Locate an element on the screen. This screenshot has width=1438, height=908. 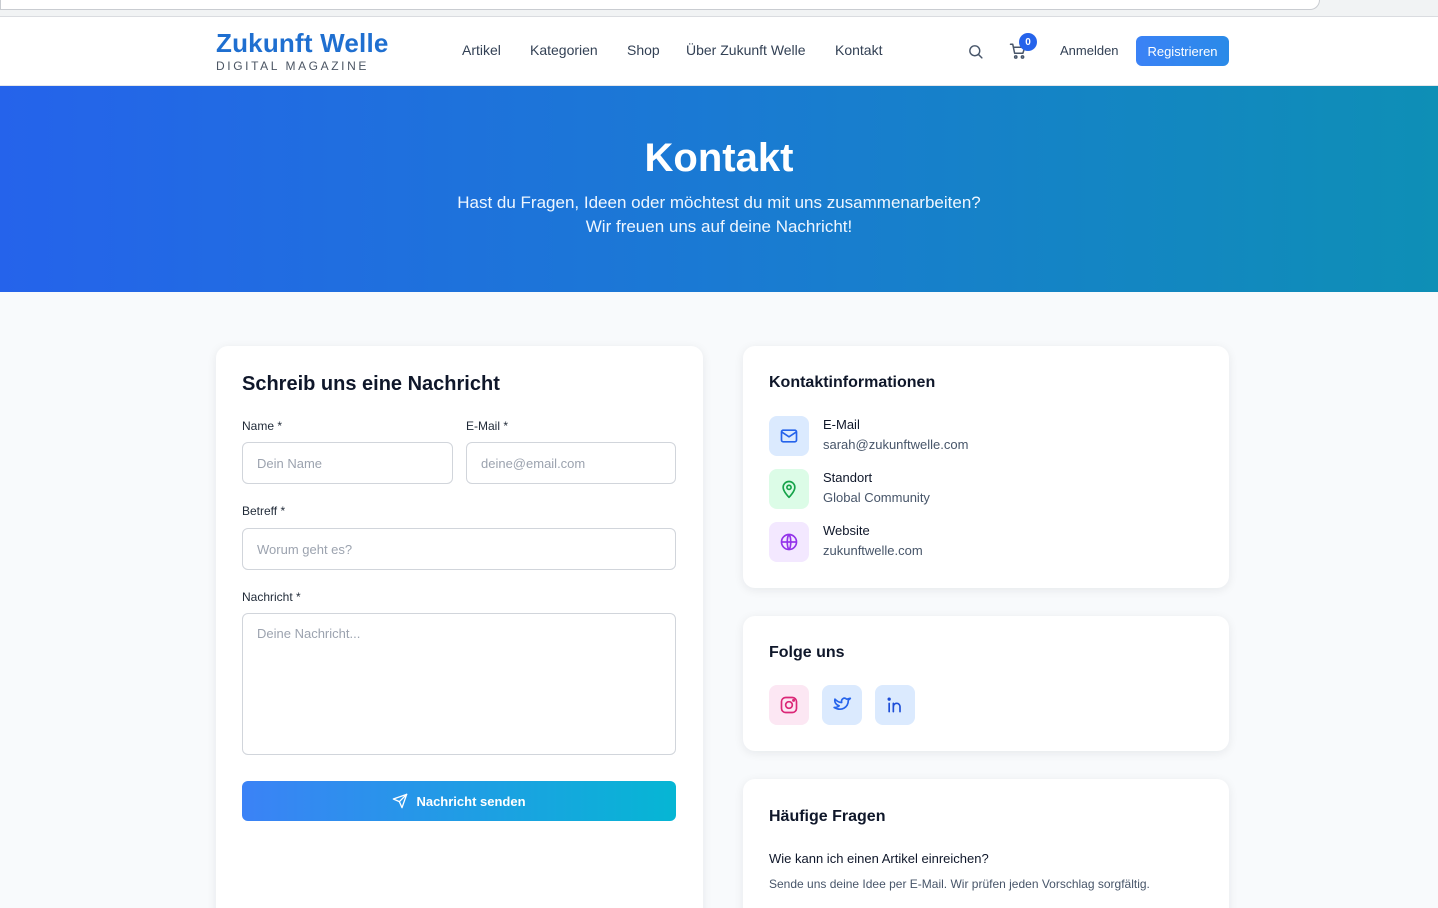
faq-title: Häufige Fragen is located at coordinates (827, 816).